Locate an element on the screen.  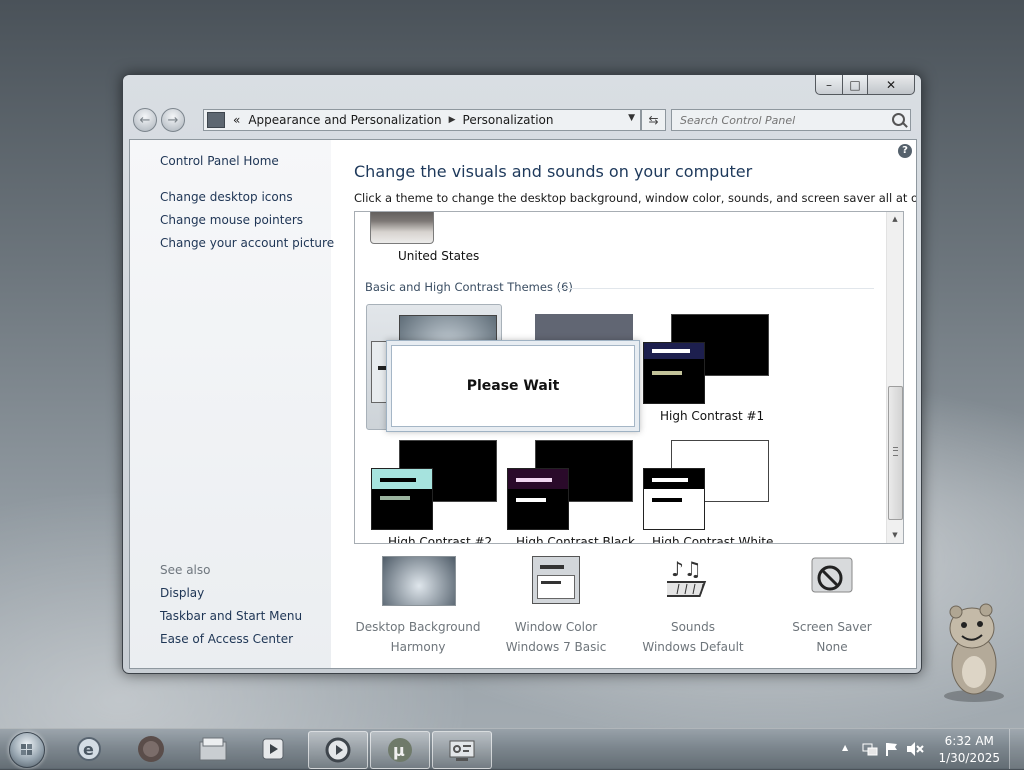
taskbar-internet-explorer: e is located at coordinates (89, 749).